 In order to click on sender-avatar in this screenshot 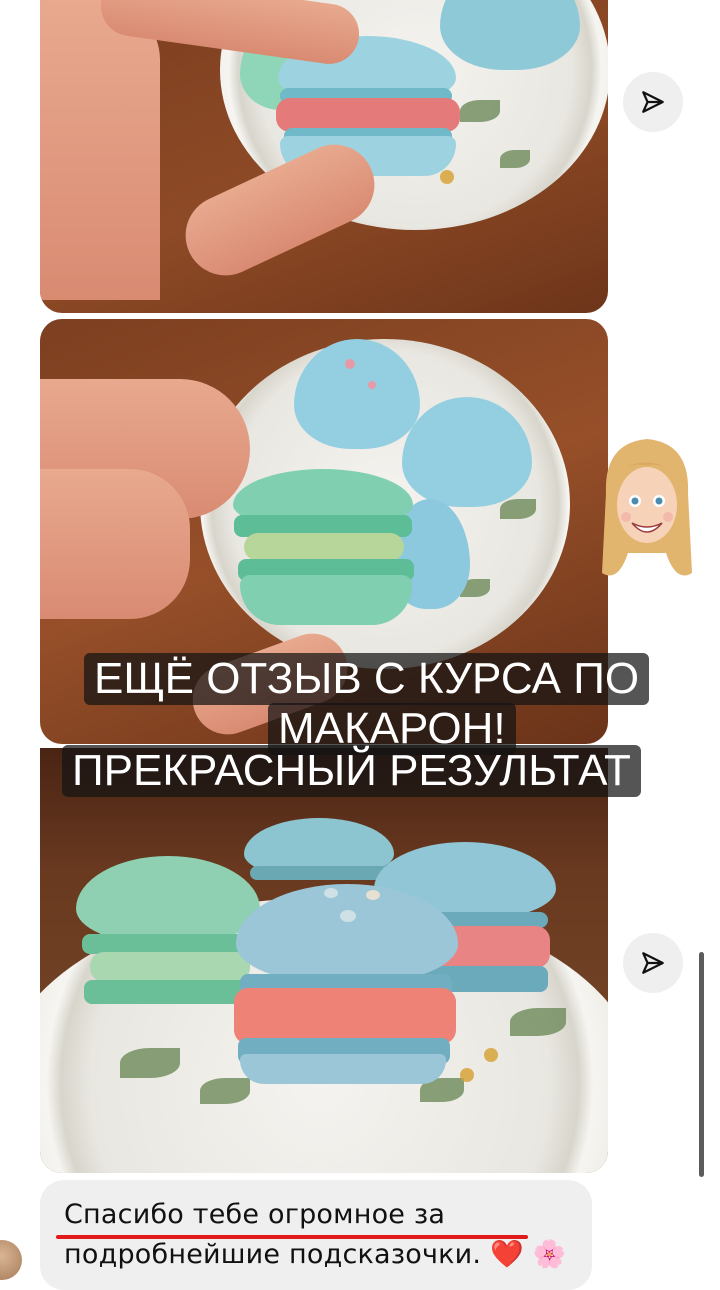, I will do `click(11, 1260)`.